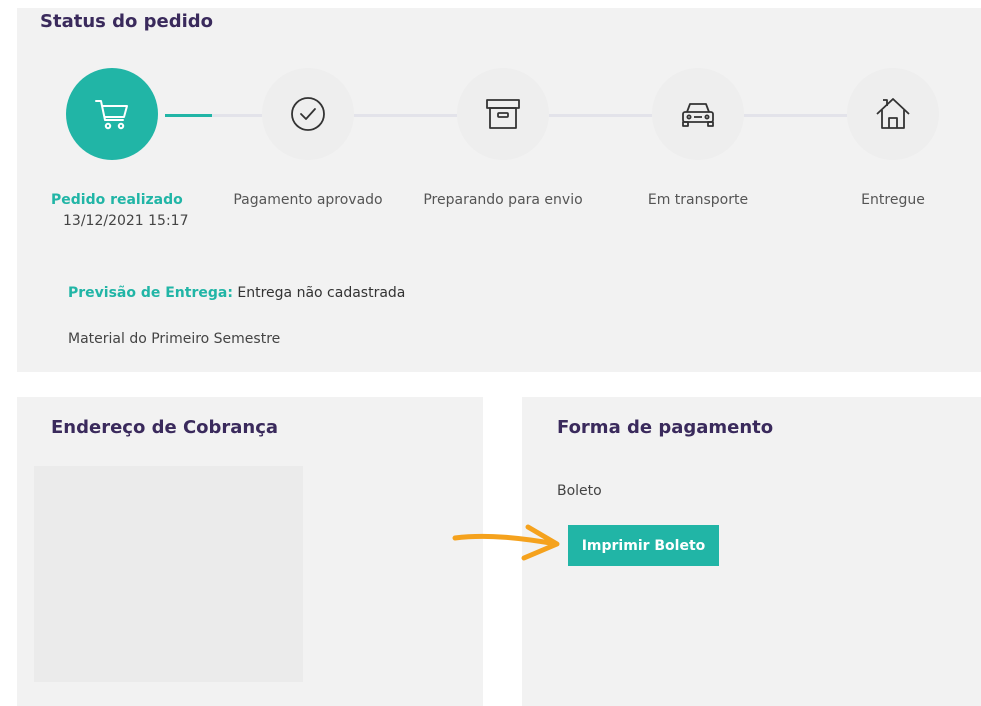 This screenshot has width=981, height=706. I want to click on step-label-em-transporte: Em transporte, so click(698, 200).